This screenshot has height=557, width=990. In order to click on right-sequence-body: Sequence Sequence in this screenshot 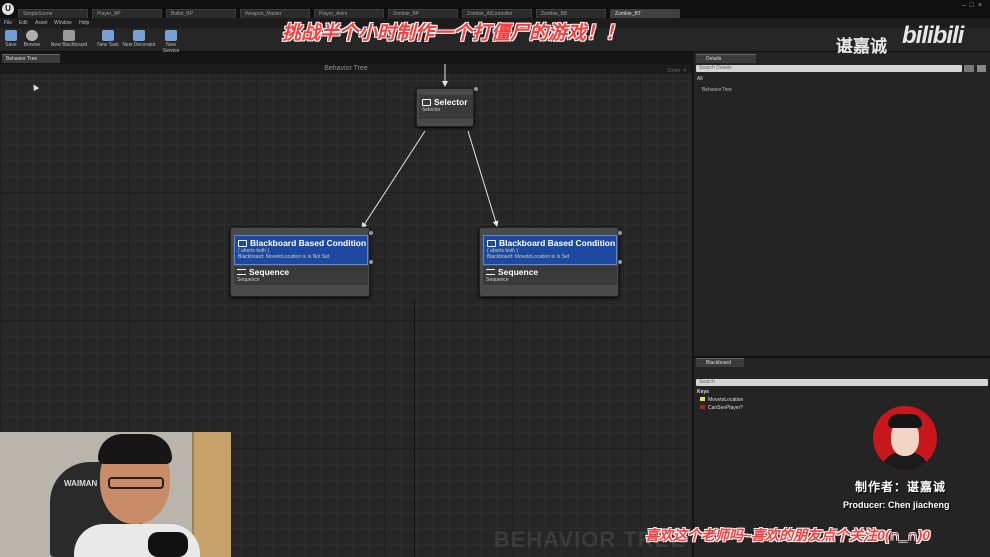, I will do `click(550, 275)`.